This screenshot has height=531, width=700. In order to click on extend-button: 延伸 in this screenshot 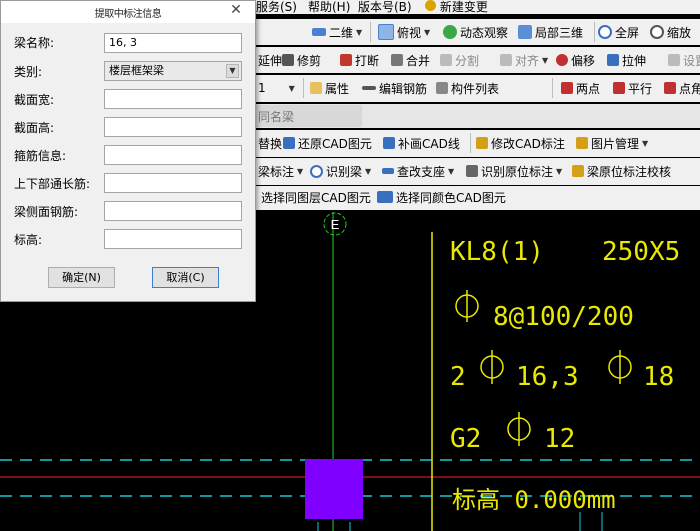, I will do `click(270, 60)`.